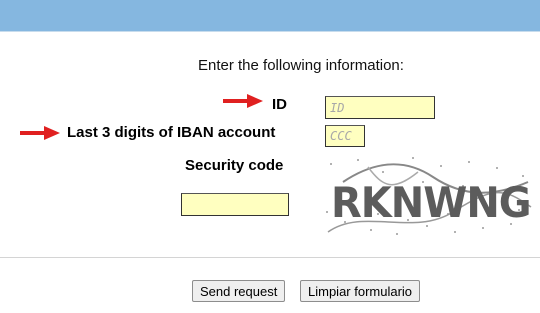 The height and width of the screenshot is (313, 540). I want to click on form-instructions: Enter the following information:, so click(301, 65).